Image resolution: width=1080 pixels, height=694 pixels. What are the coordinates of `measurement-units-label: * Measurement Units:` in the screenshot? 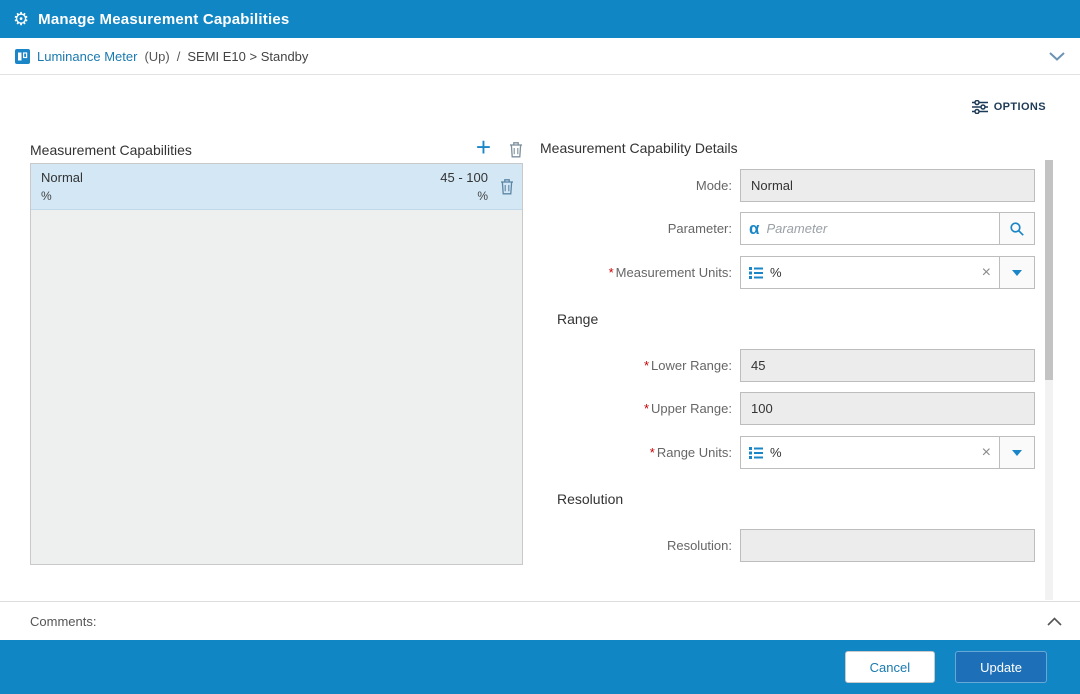 It's located at (670, 272).